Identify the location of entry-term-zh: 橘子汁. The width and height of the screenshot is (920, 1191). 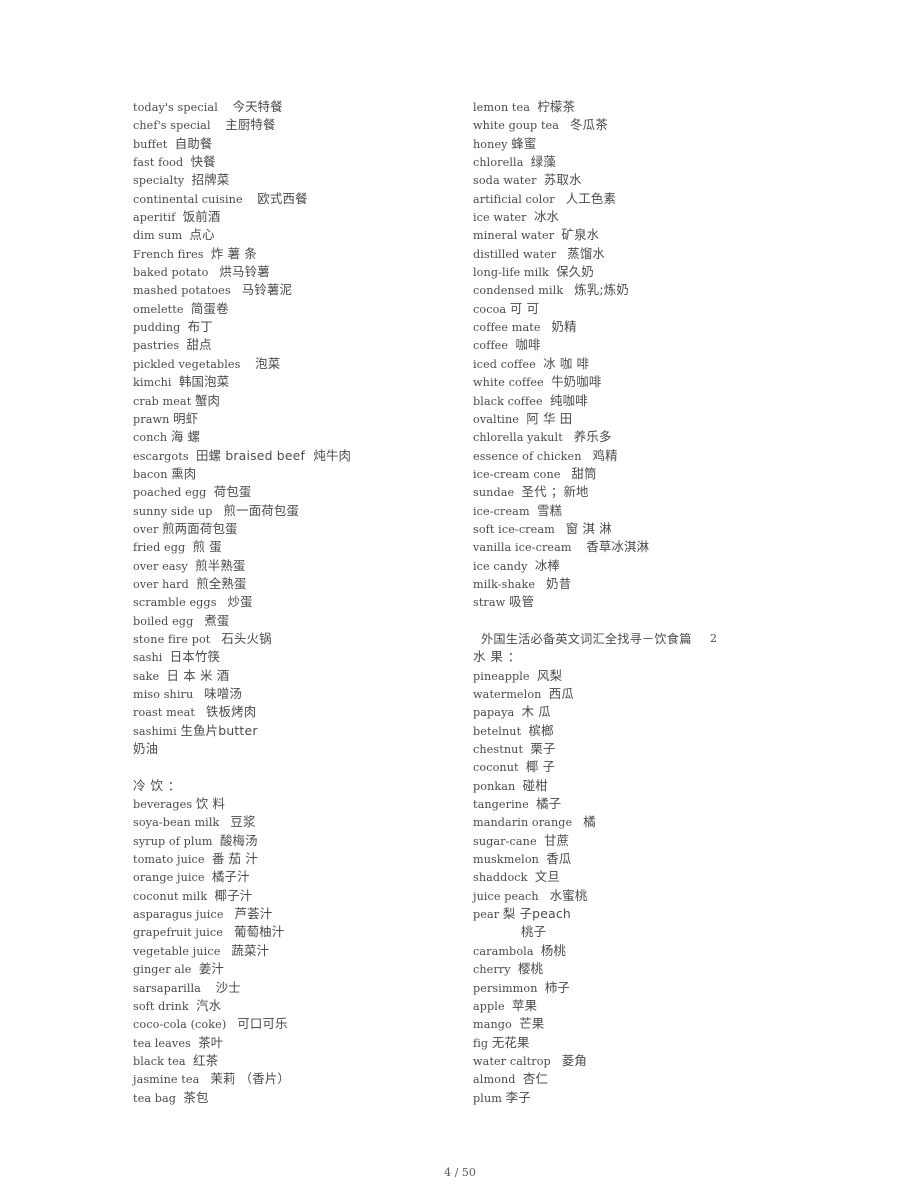
(230, 877).